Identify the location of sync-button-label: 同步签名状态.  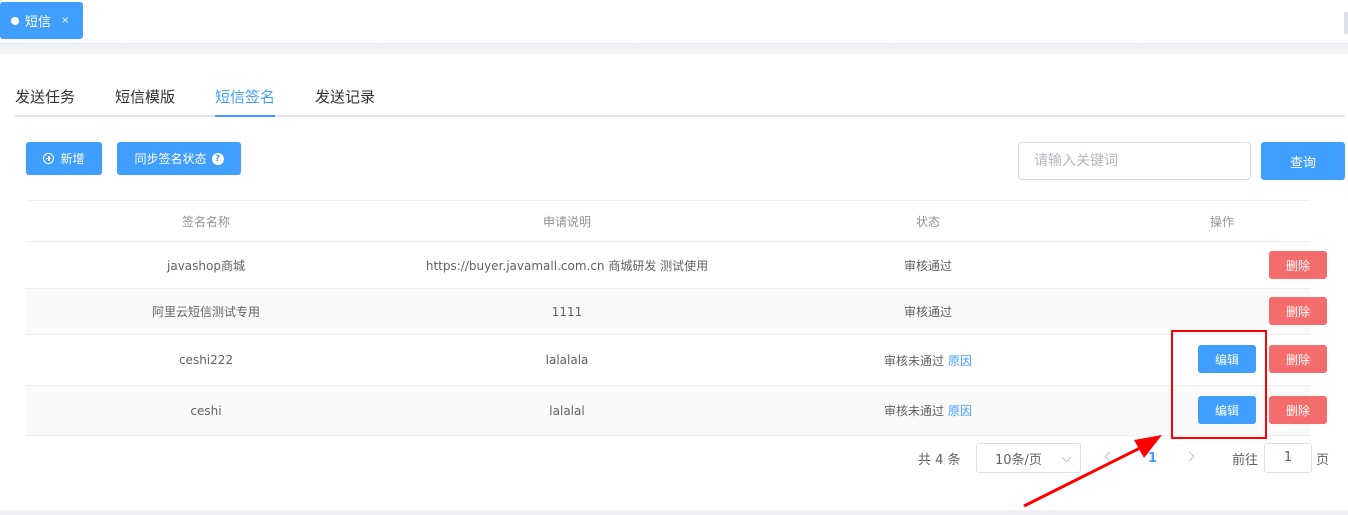
(170, 159).